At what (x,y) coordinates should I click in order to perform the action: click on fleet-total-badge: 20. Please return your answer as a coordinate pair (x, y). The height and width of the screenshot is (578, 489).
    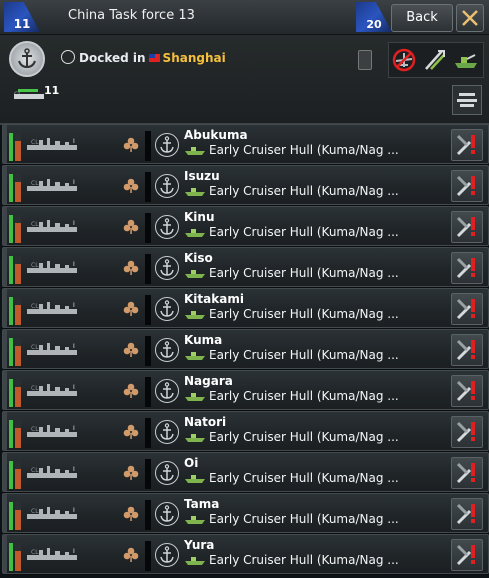
    Looking at the image, I should click on (374, 17).